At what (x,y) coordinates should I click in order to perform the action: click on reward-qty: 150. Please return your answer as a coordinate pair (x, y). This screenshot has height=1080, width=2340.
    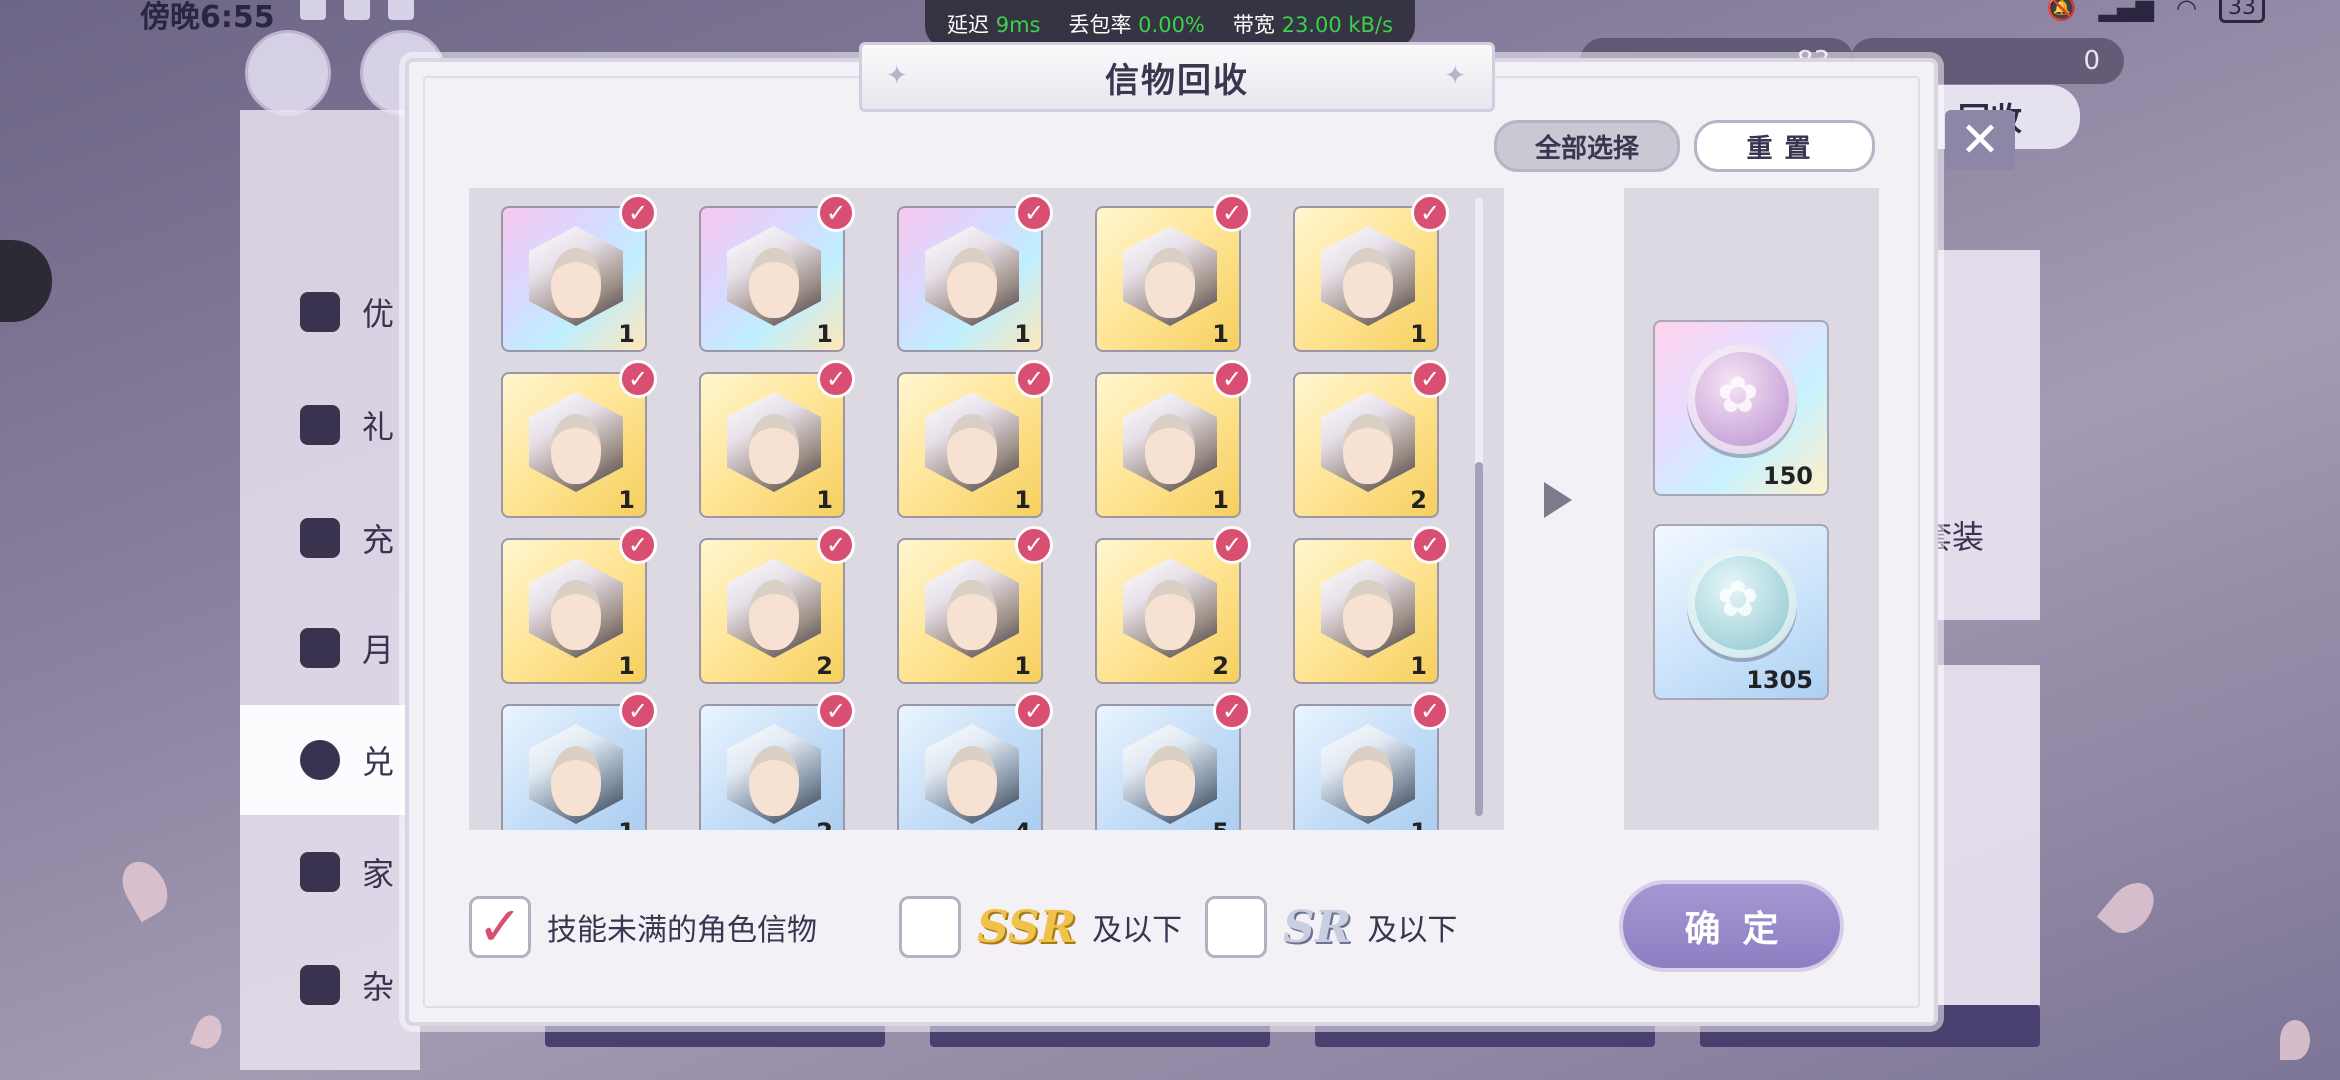
    Looking at the image, I should click on (1787, 476).